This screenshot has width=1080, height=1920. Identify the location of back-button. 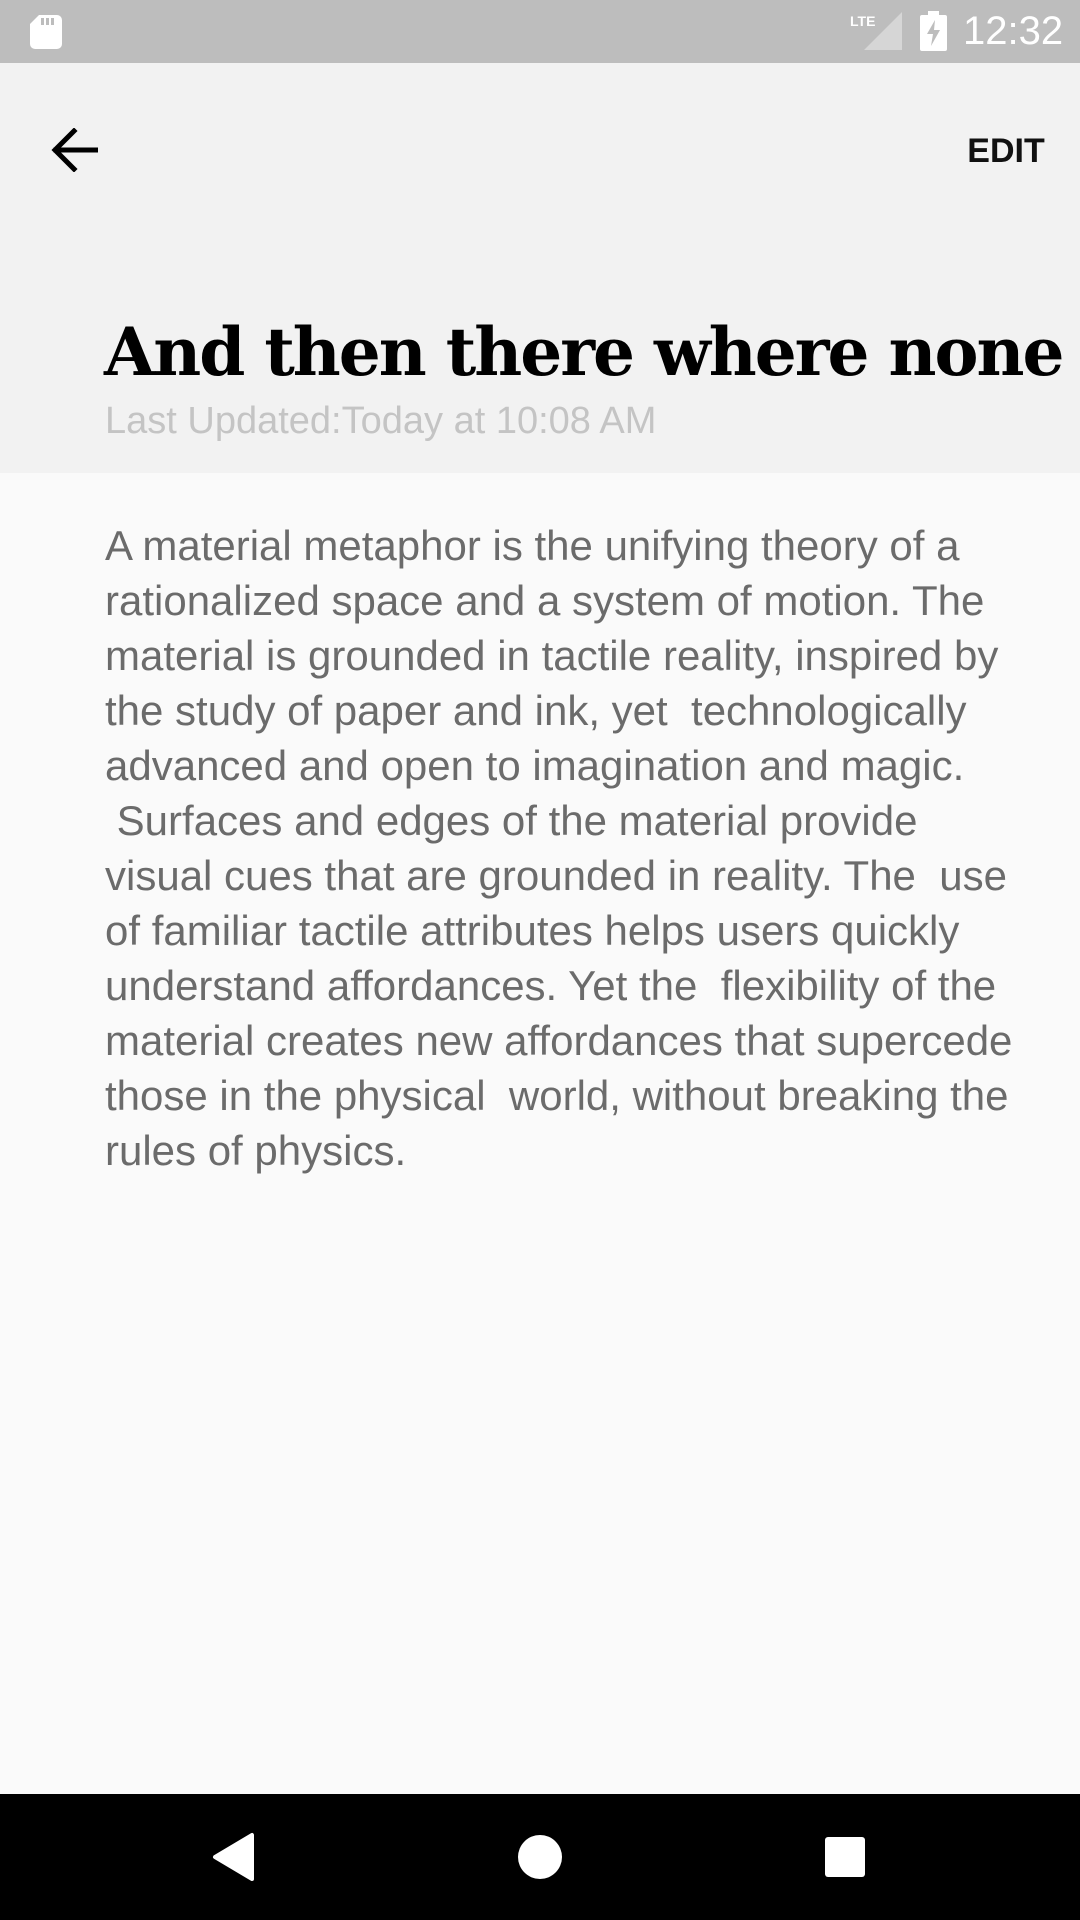
(74, 152).